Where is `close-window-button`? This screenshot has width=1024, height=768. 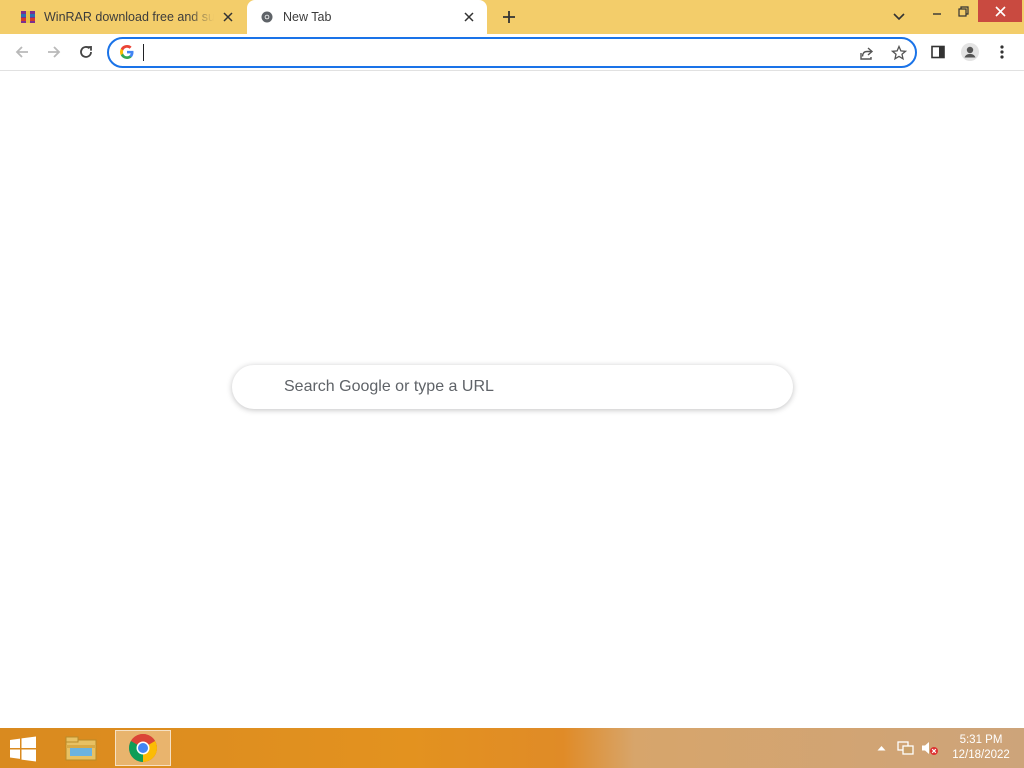 close-window-button is located at coordinates (1000, 11).